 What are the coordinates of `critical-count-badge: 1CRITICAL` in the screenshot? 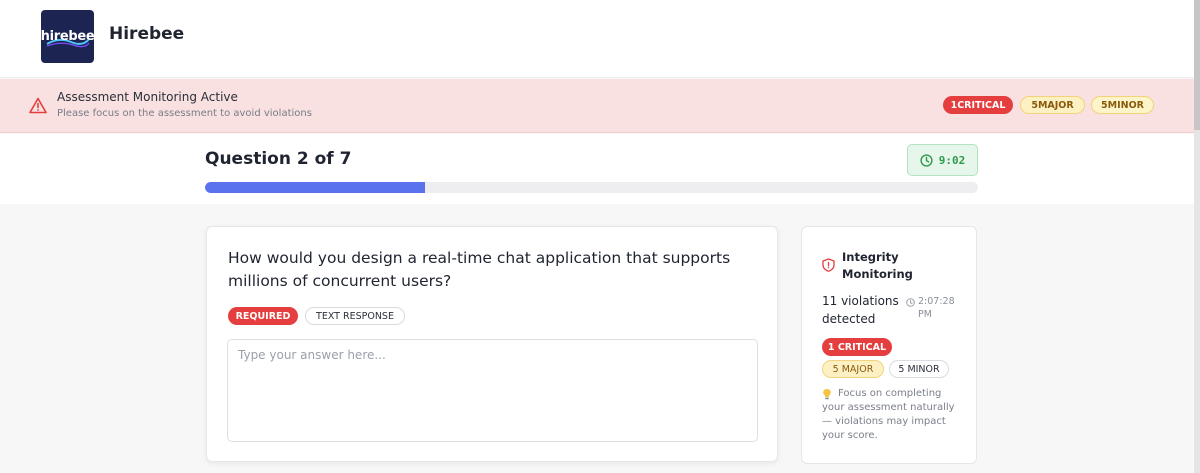 It's located at (978, 105).